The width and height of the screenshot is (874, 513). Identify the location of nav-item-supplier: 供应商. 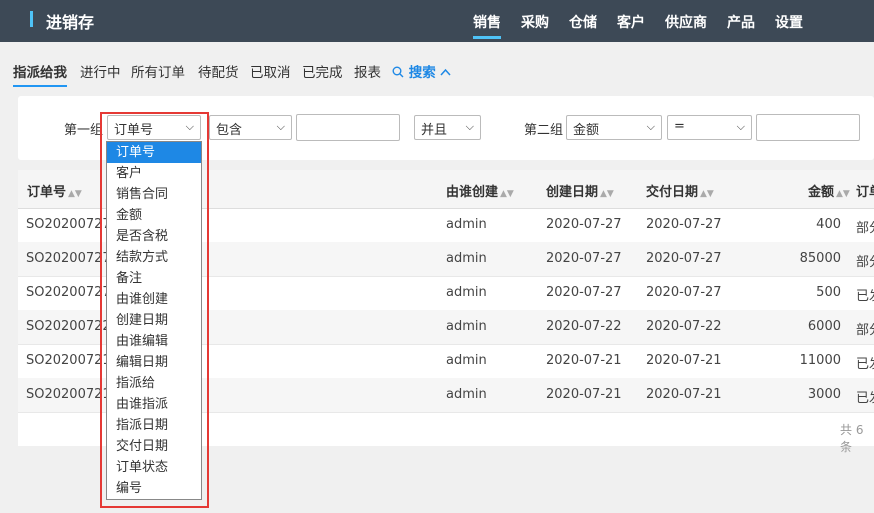
(686, 22).